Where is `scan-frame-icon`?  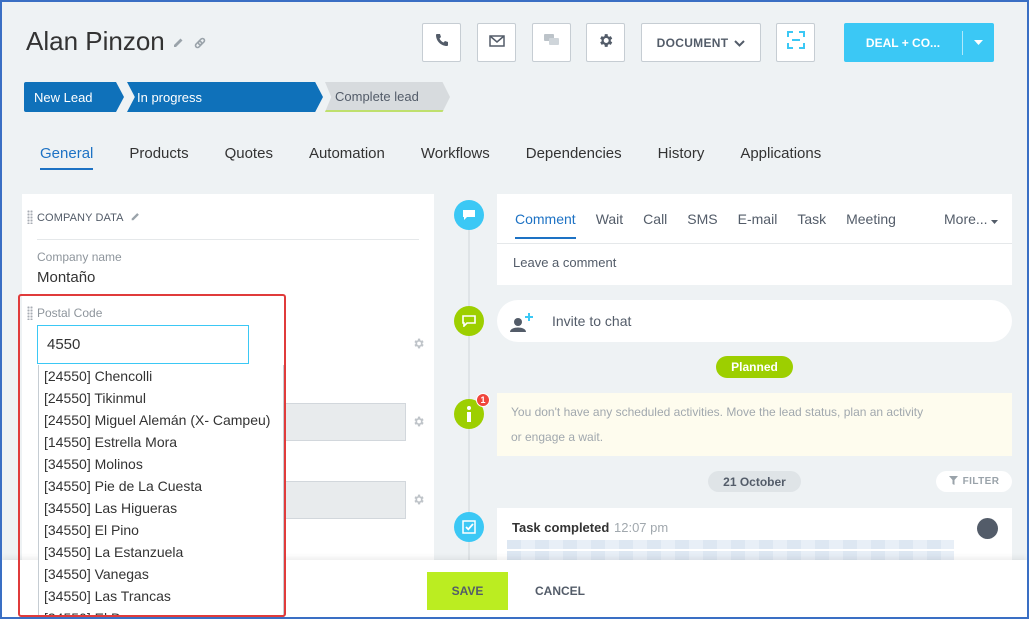
scan-frame-icon is located at coordinates (795, 42).